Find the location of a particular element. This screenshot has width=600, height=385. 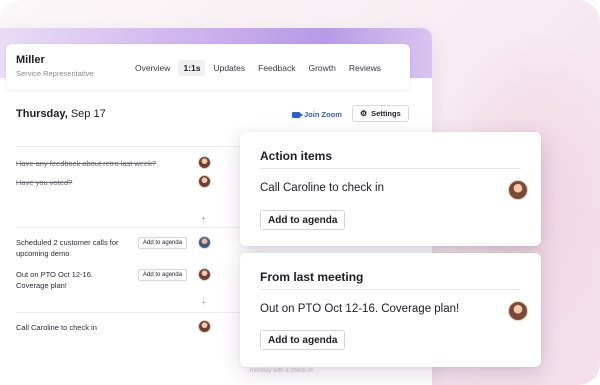

meeting-date: Thursday, Sep 17 is located at coordinates (61, 114).